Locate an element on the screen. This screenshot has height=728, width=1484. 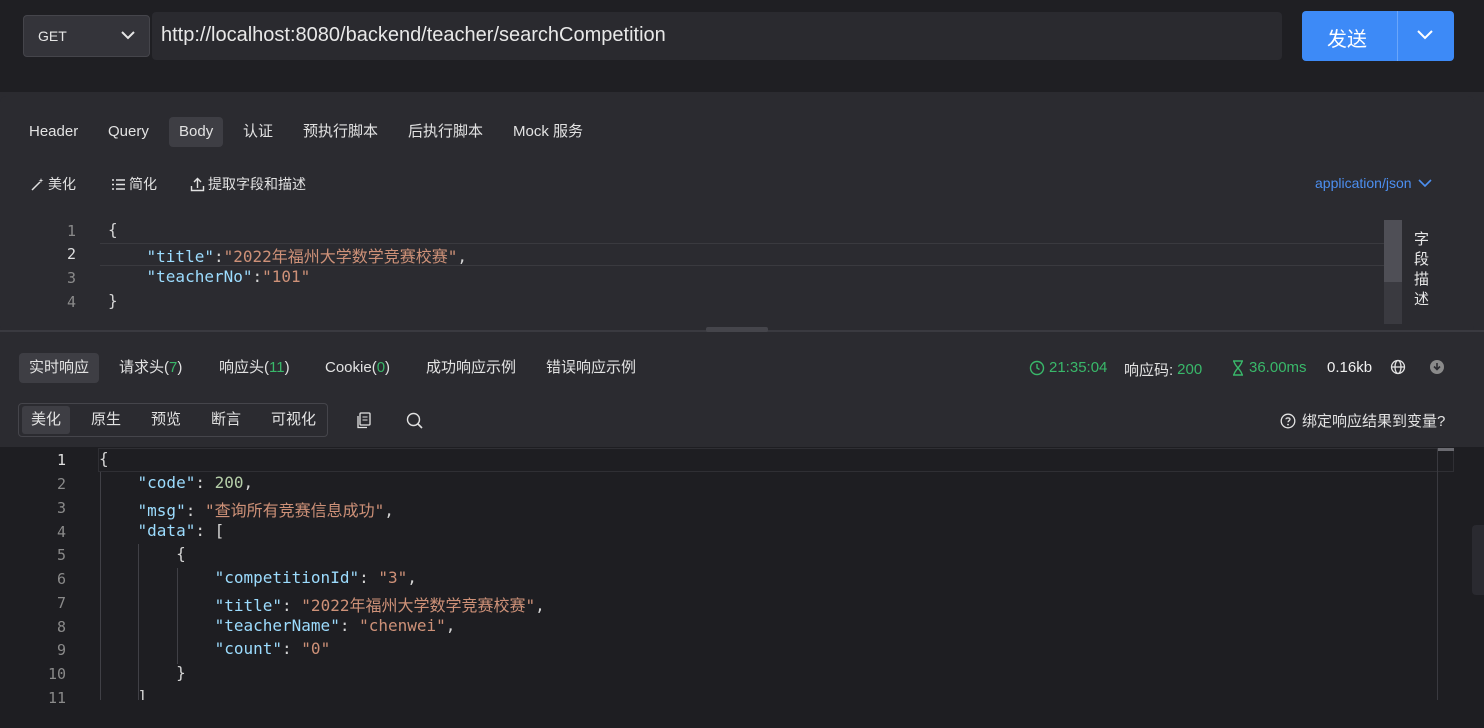
json-key: "count" is located at coordinates (248, 648).